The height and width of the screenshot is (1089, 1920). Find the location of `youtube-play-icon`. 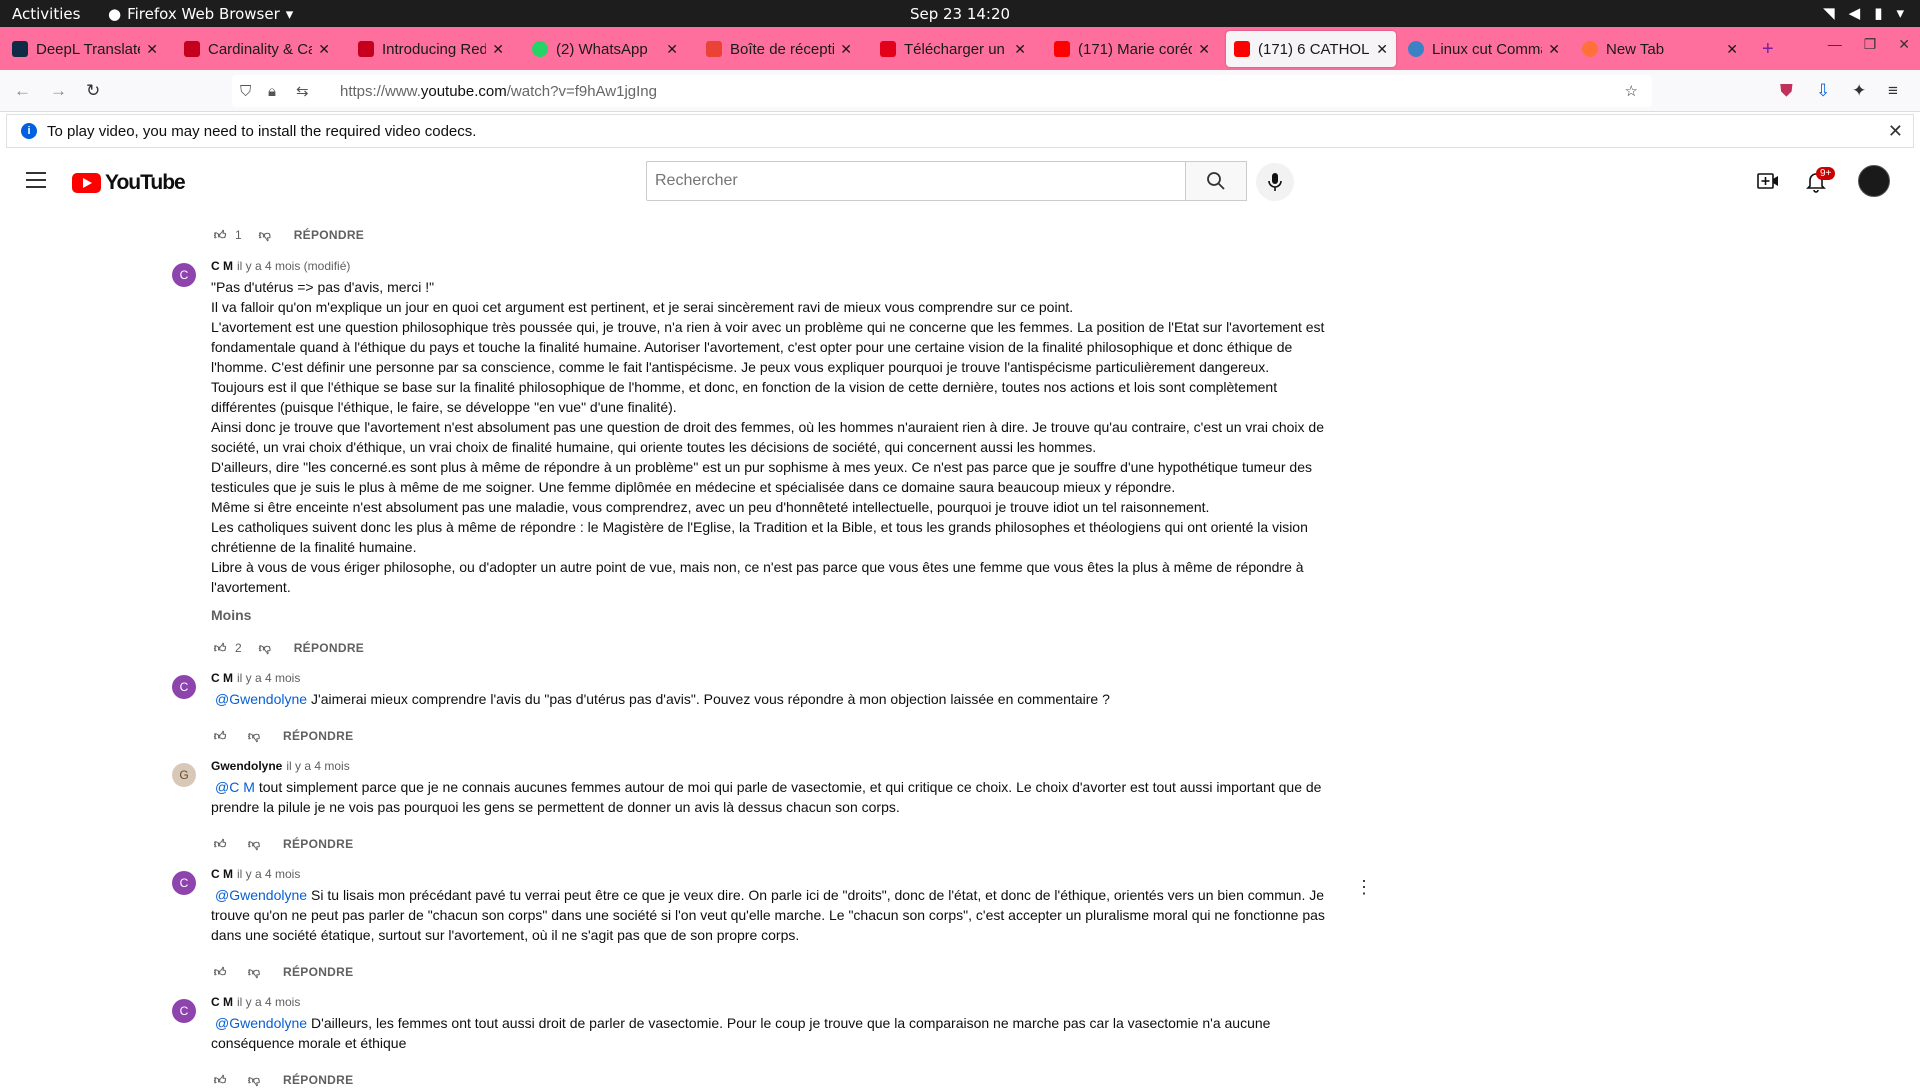

youtube-play-icon is located at coordinates (86, 183).